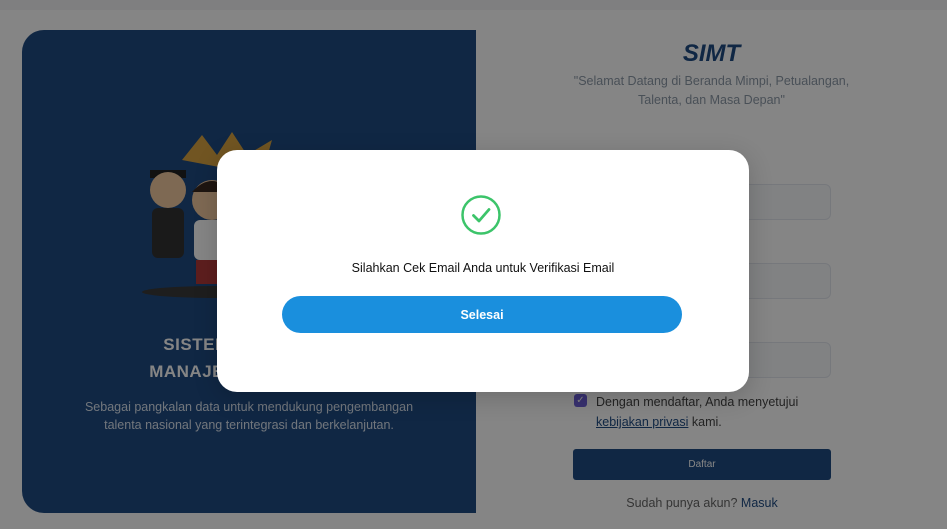 This screenshot has width=947, height=529. What do you see at coordinates (481, 215) in the screenshot?
I see `check-circle-icon` at bounding box center [481, 215].